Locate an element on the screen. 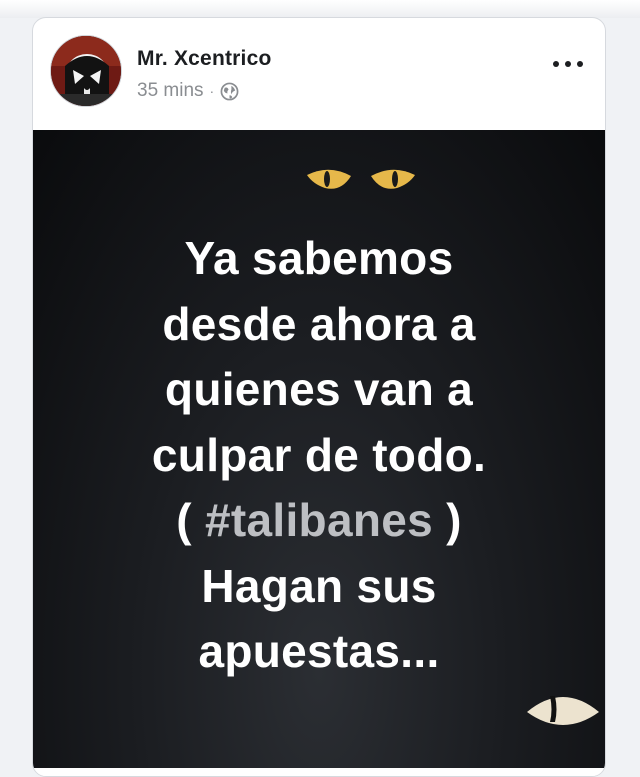 This screenshot has width=640, height=777. page-top-bar is located at coordinates (320, 9).